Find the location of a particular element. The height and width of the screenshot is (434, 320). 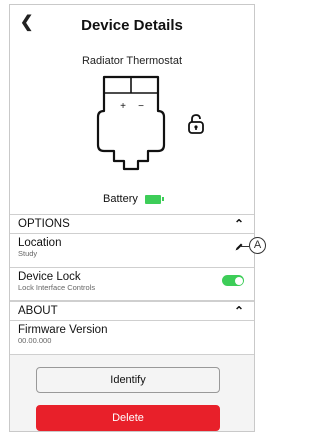

callout-marker: A is located at coordinates (257, 245).